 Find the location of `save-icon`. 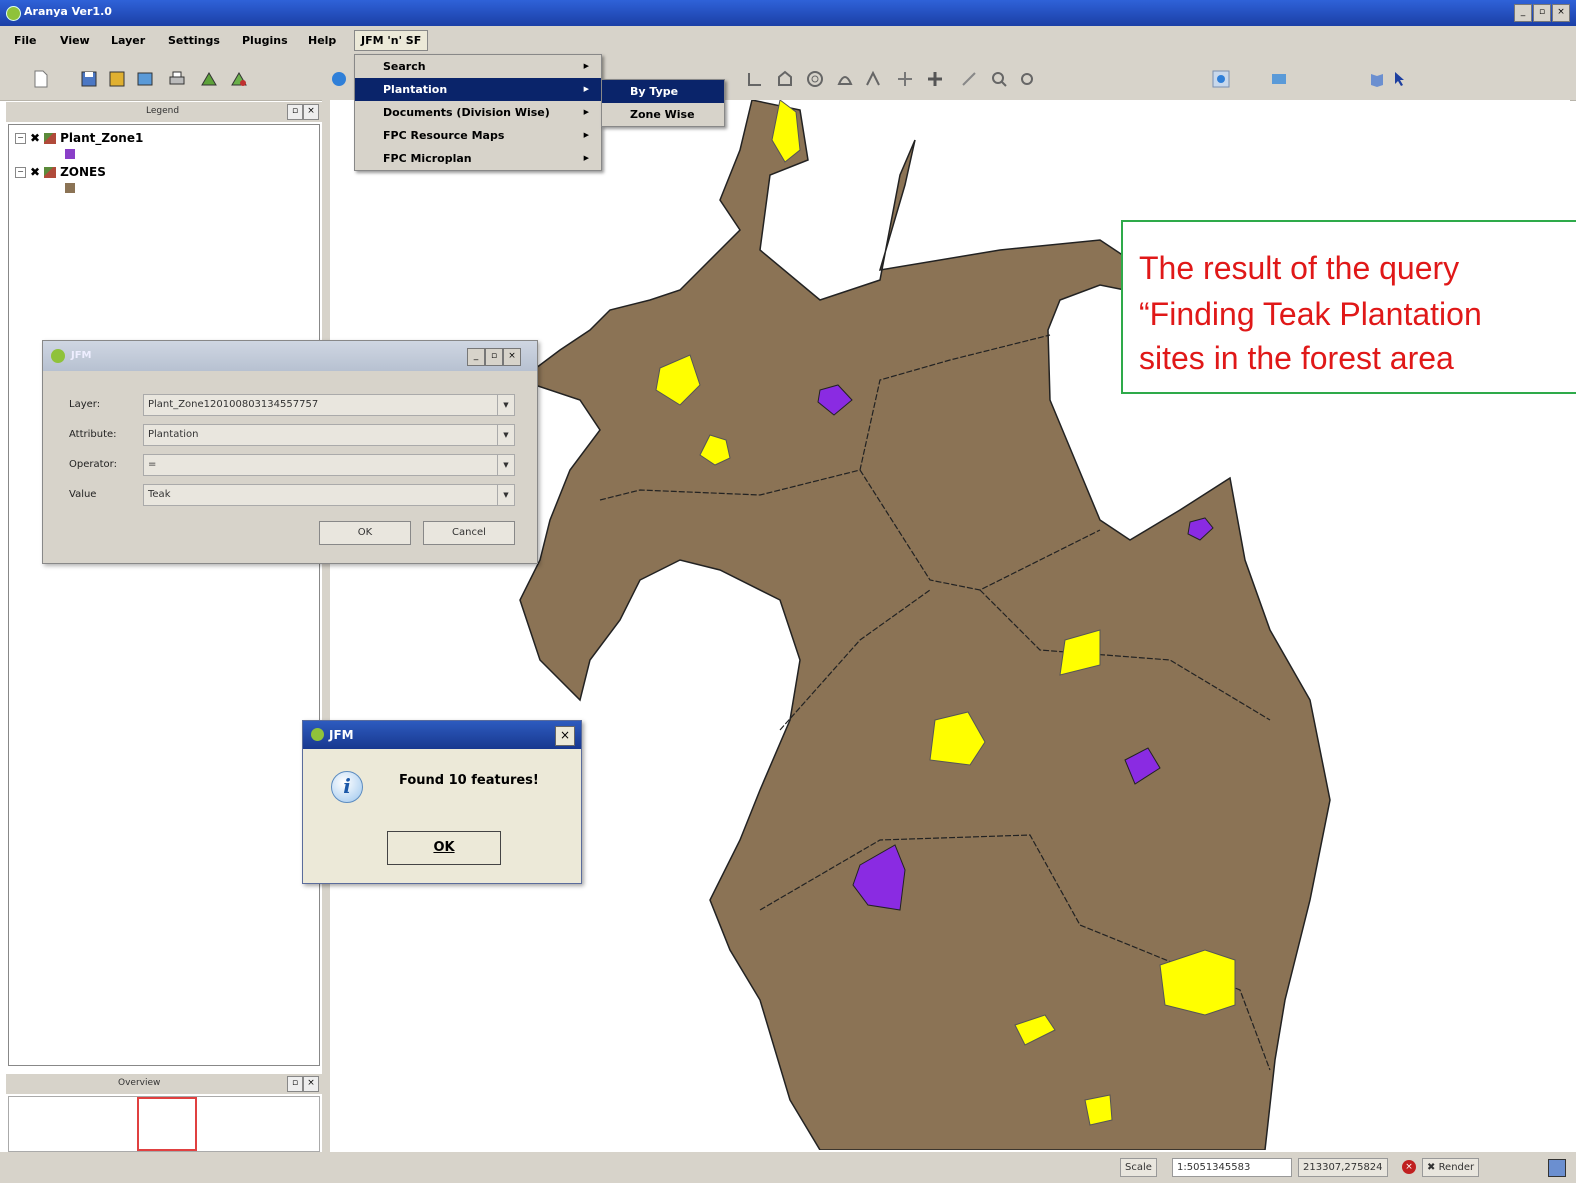

save-icon is located at coordinates (89, 79).